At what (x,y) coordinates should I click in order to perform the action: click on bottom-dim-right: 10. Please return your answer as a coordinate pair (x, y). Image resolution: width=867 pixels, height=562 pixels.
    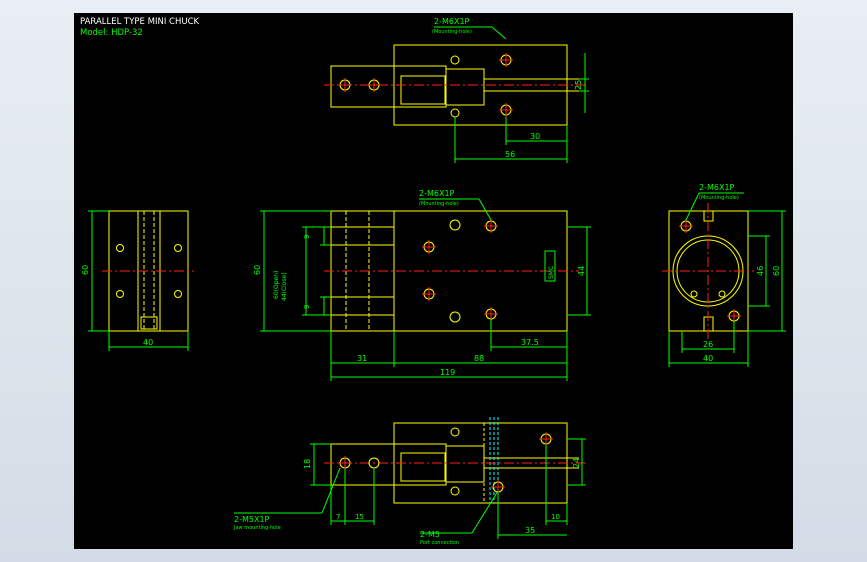
    Looking at the image, I should click on (555, 517).